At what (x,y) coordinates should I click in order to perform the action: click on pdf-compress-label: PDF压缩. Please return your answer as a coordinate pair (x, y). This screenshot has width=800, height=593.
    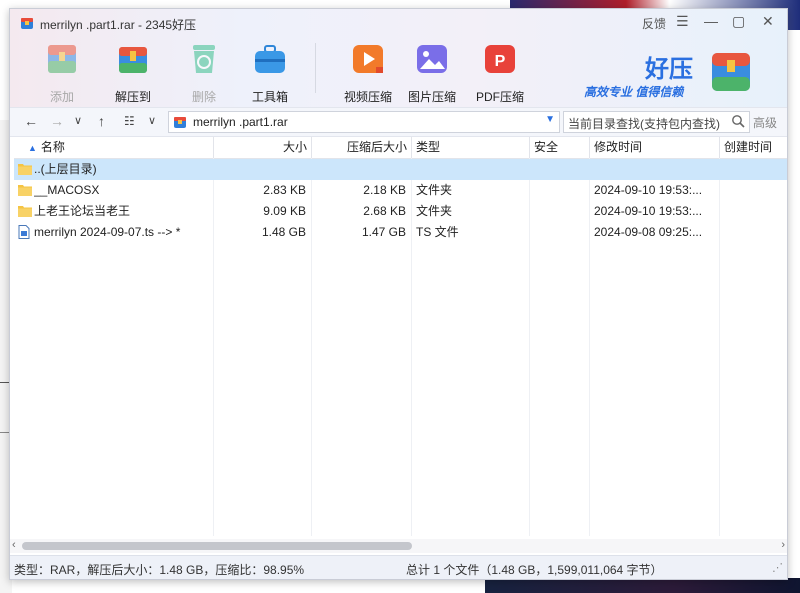
    Looking at the image, I should click on (499, 97).